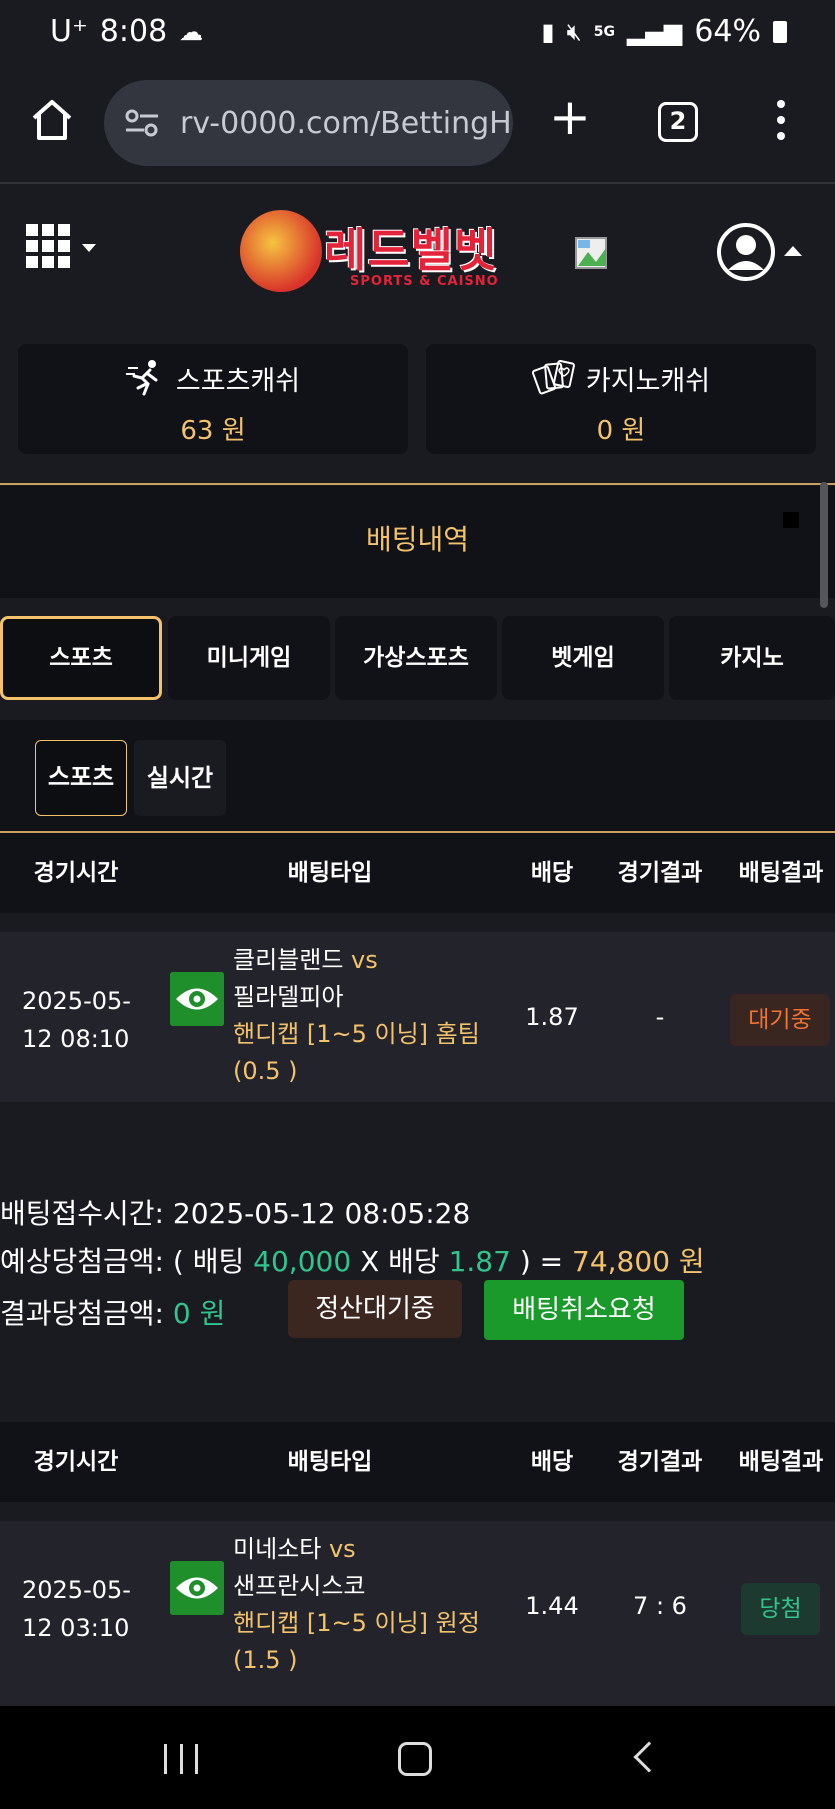 Image resolution: width=835 pixels, height=1809 pixels. I want to click on away-team: 필라델피아, so click(288, 997).